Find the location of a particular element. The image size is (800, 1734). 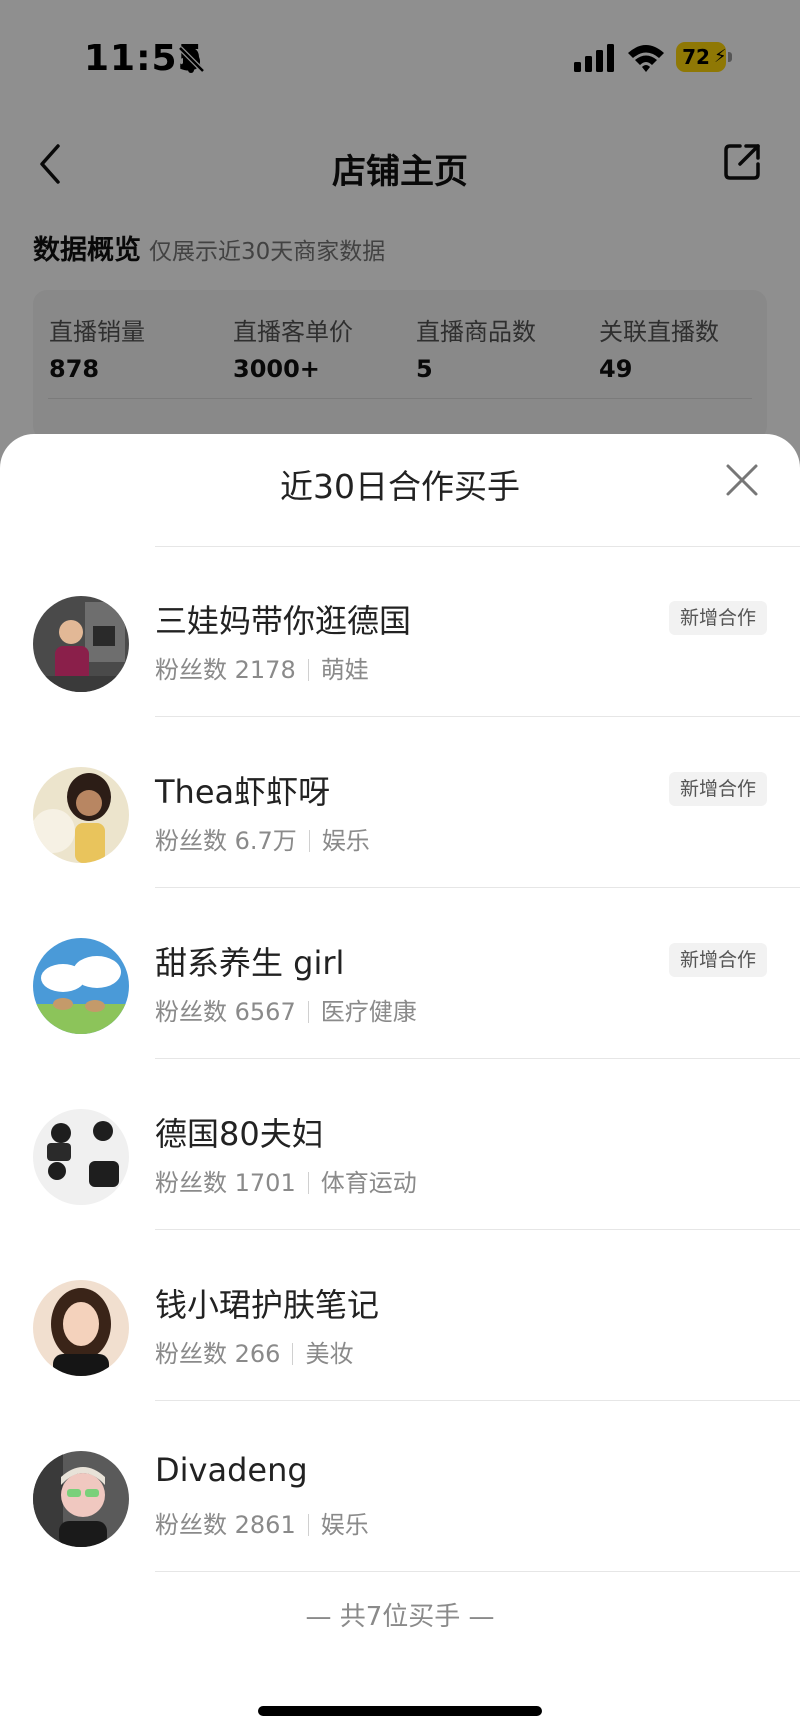

buyer-category: 萌娃 is located at coordinates (344, 670).